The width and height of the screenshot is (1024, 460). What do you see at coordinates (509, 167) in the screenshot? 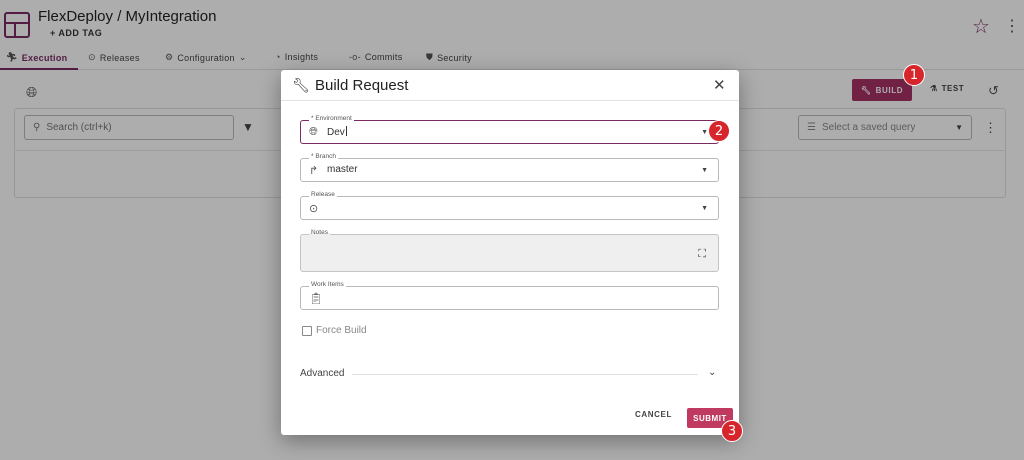
I see `branch-select: * Branch ↱ master ▼` at bounding box center [509, 167].